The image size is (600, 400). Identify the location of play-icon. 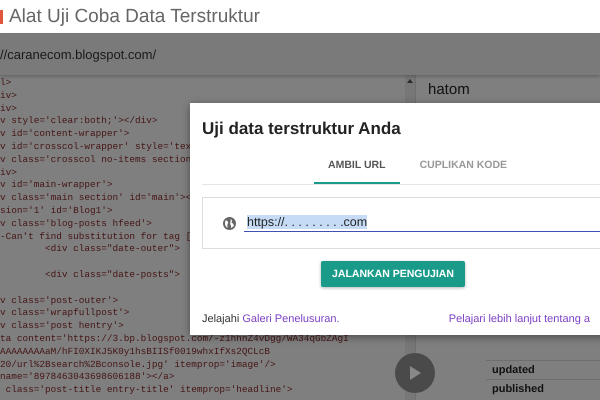
(415, 373).